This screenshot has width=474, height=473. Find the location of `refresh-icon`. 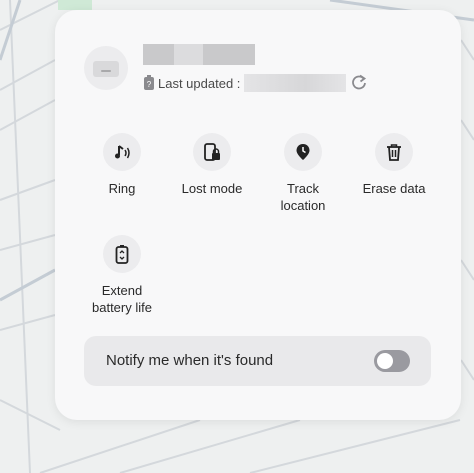

refresh-icon is located at coordinates (359, 83).